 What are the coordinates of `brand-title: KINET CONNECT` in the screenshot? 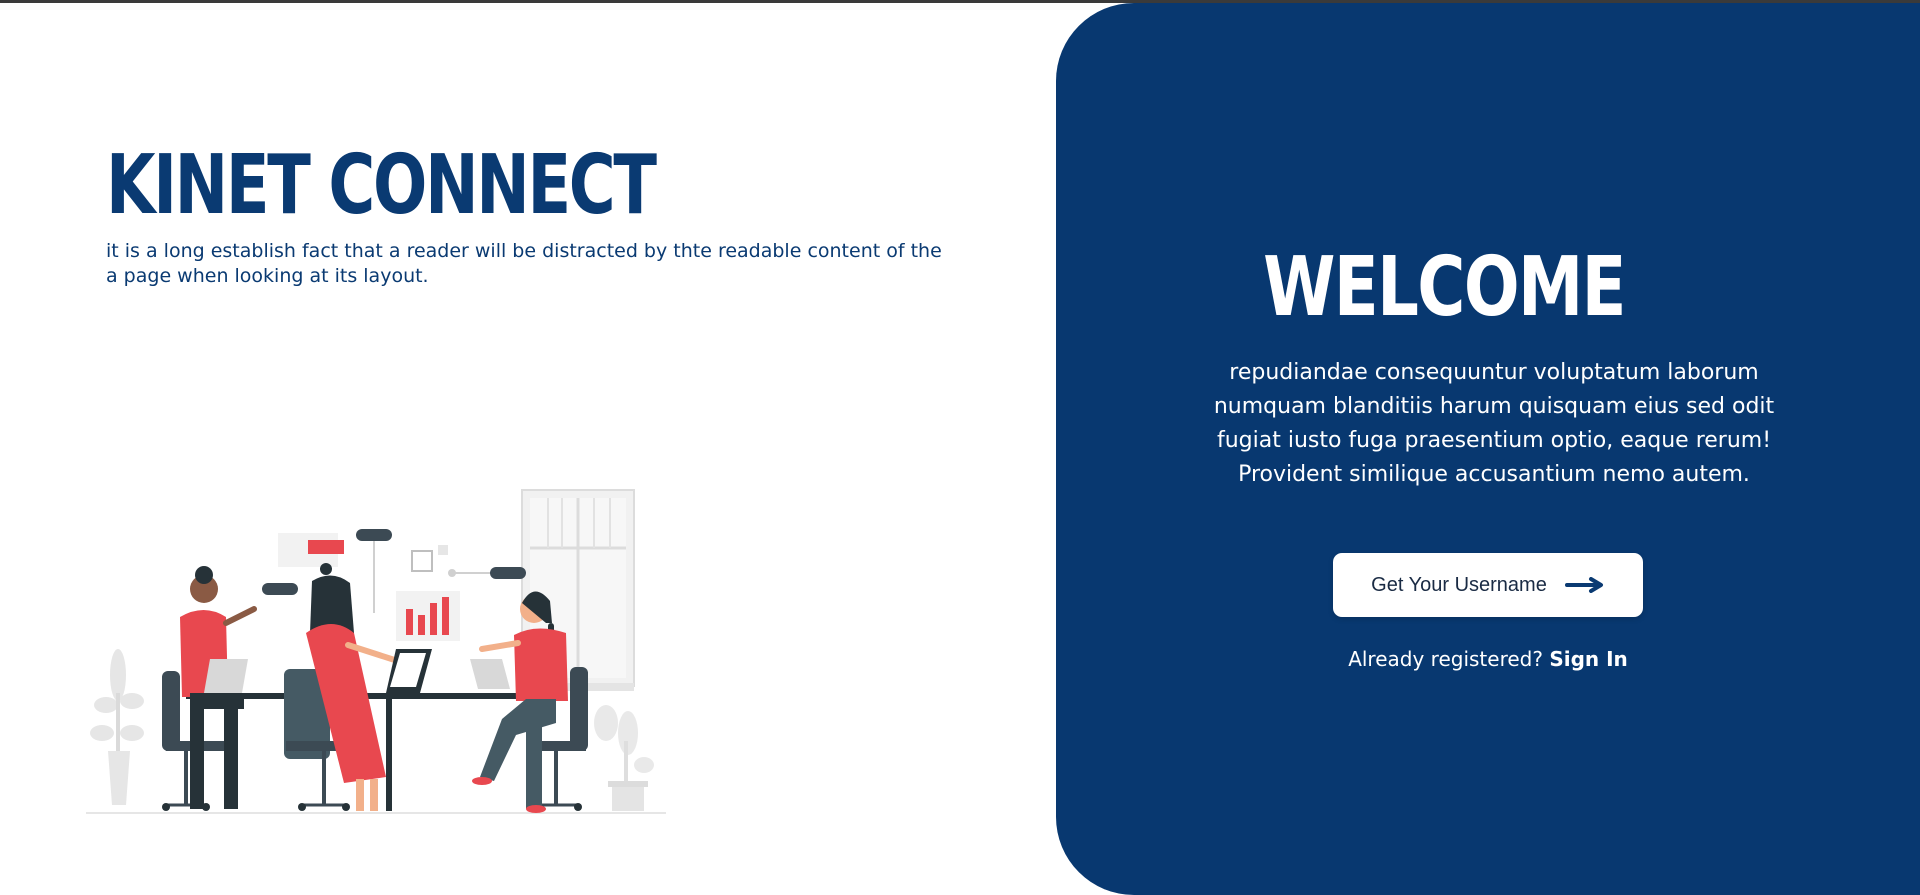 It's located at (381, 185).